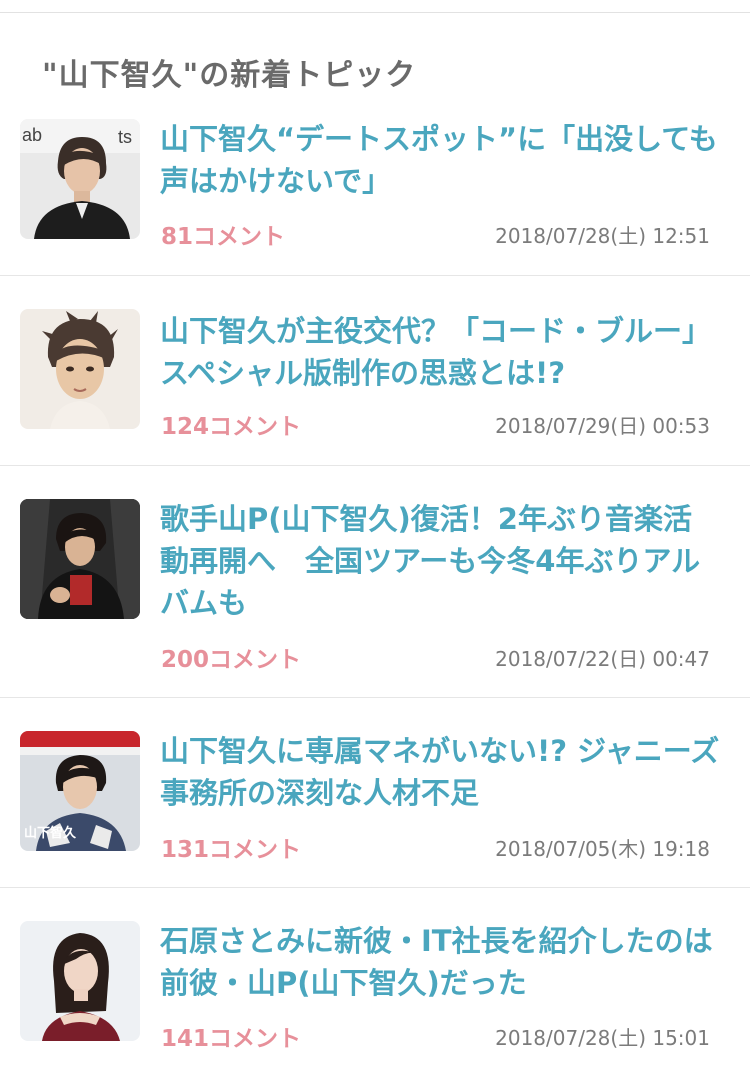  What do you see at coordinates (125, 137) in the screenshot?
I see `svg-text: ts` at bounding box center [125, 137].